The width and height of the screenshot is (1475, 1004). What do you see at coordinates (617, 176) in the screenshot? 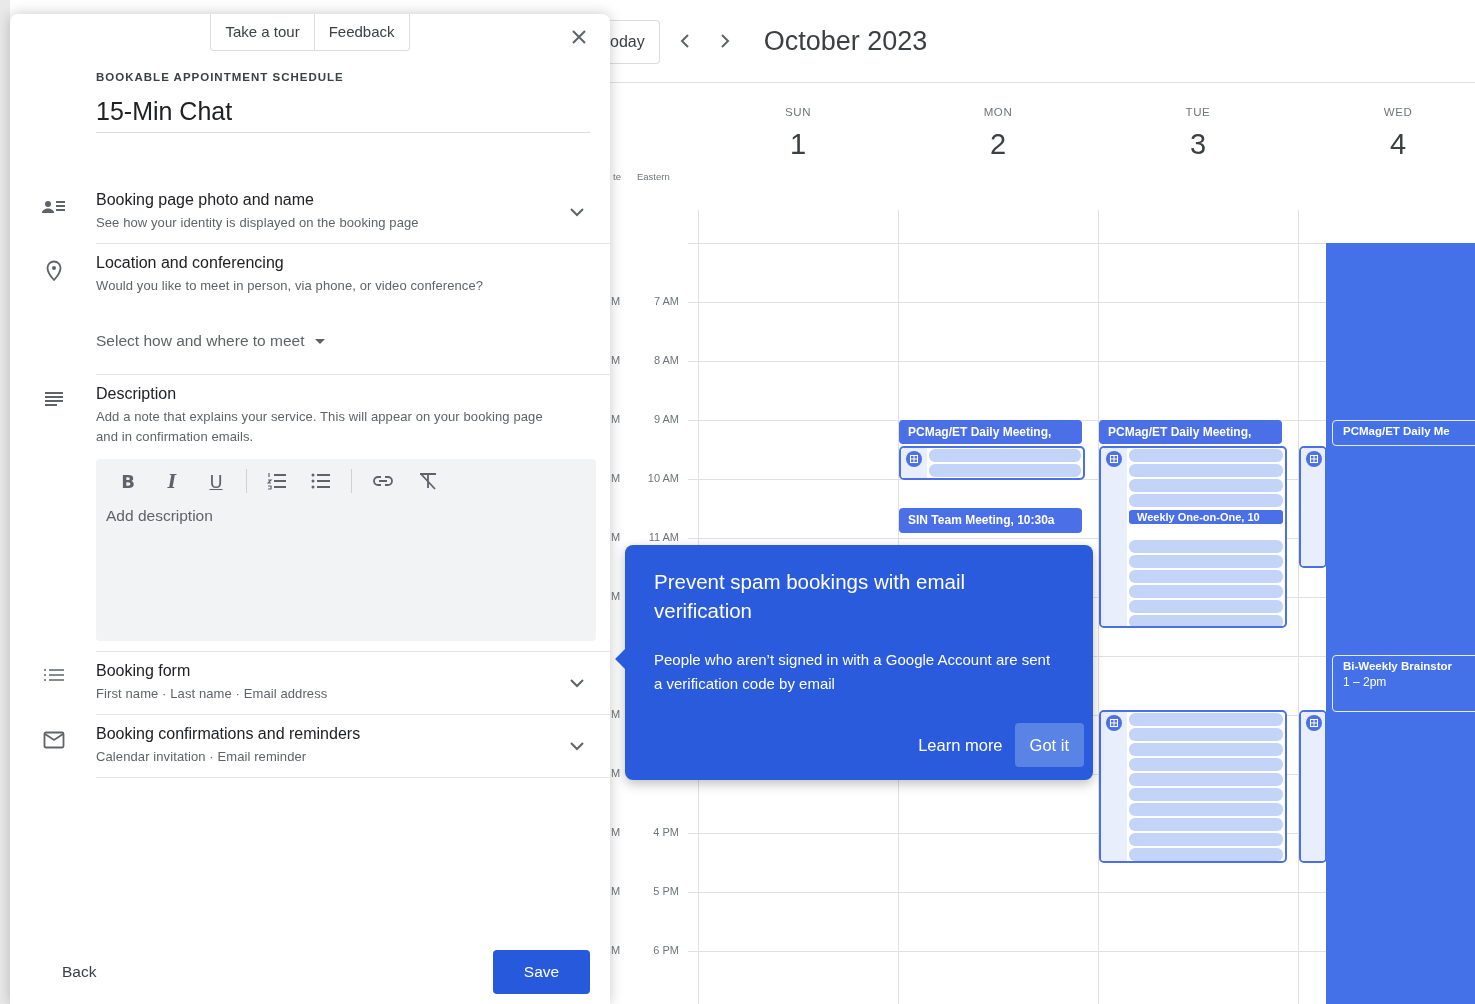
I see `timezone-label: te` at bounding box center [617, 176].